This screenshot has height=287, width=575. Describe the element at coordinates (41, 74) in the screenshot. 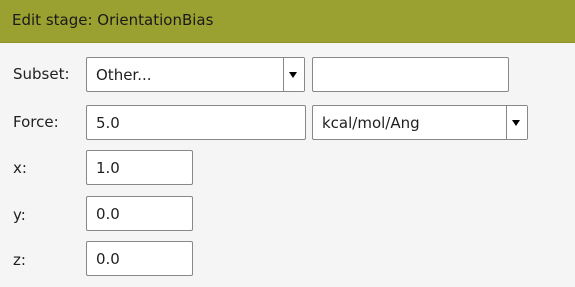

I see `subset-label: Subset:` at that location.